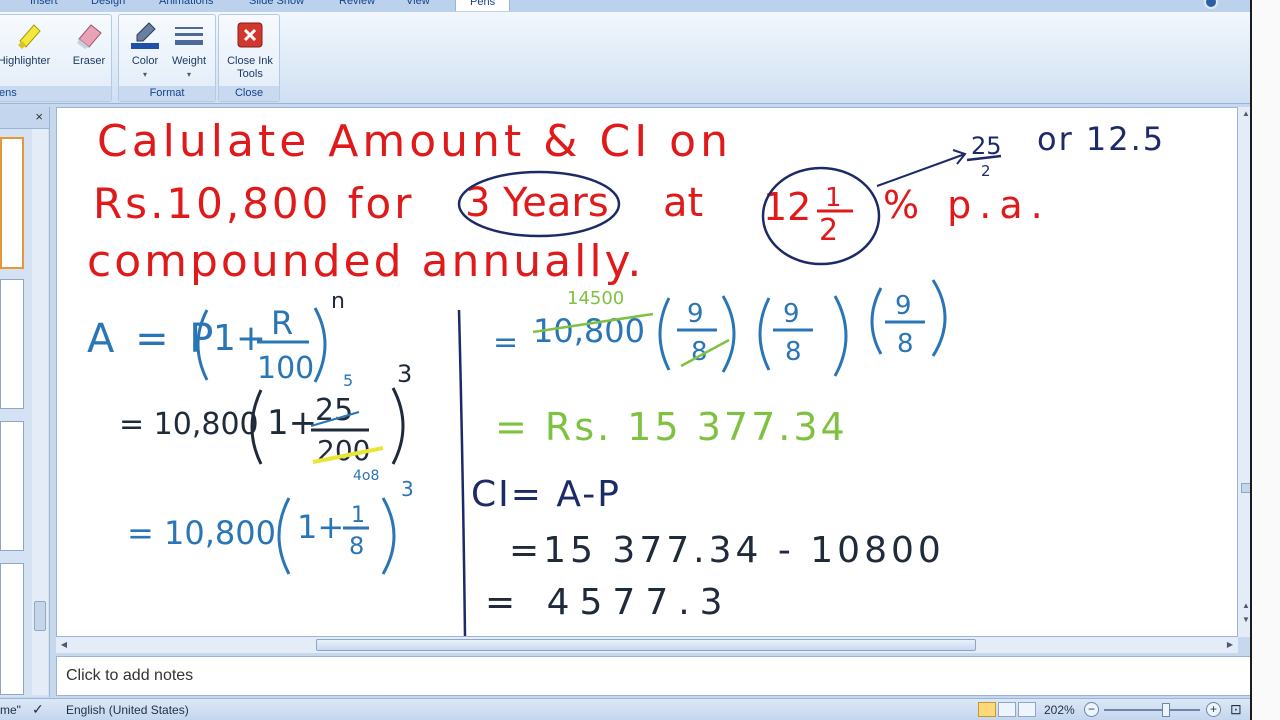  What do you see at coordinates (282, 323) in the screenshot?
I see `formula-R: R` at bounding box center [282, 323].